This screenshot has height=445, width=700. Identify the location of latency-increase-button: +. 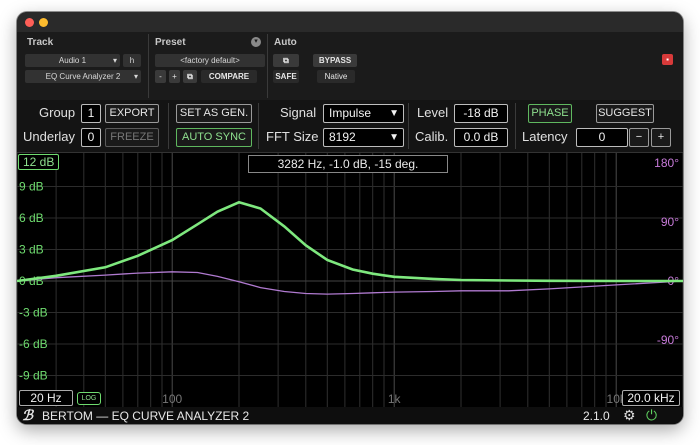
(661, 137).